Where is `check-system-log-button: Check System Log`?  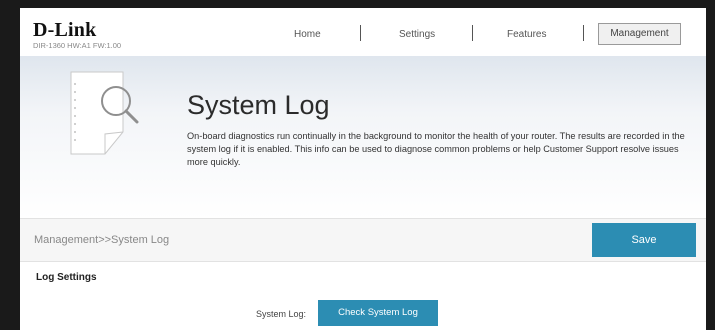
check-system-log-button: Check System Log is located at coordinates (378, 313).